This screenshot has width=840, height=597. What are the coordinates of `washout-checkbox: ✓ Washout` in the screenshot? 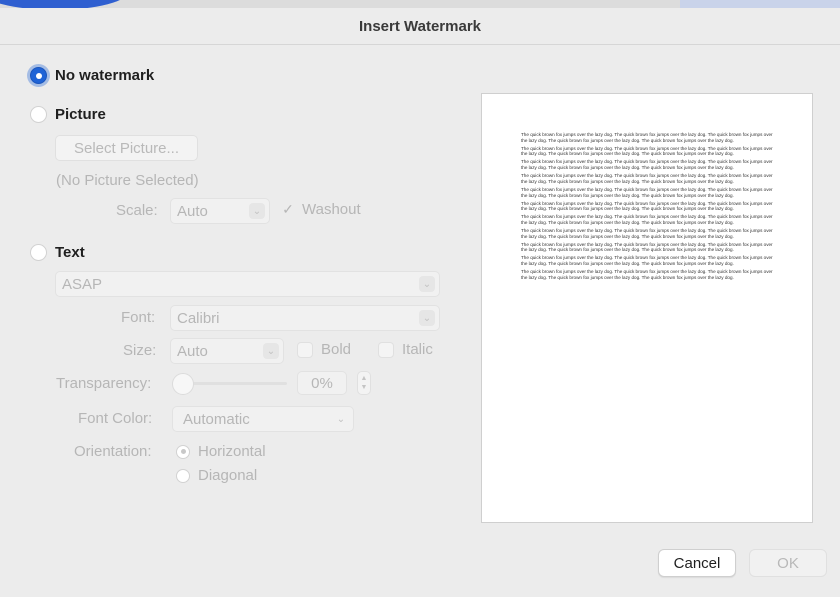 It's located at (320, 209).